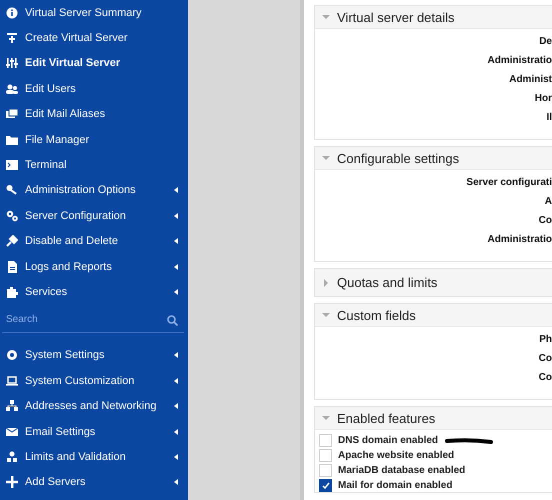 This screenshot has height=500, width=552. I want to click on field-label: Administ, so click(530, 80).